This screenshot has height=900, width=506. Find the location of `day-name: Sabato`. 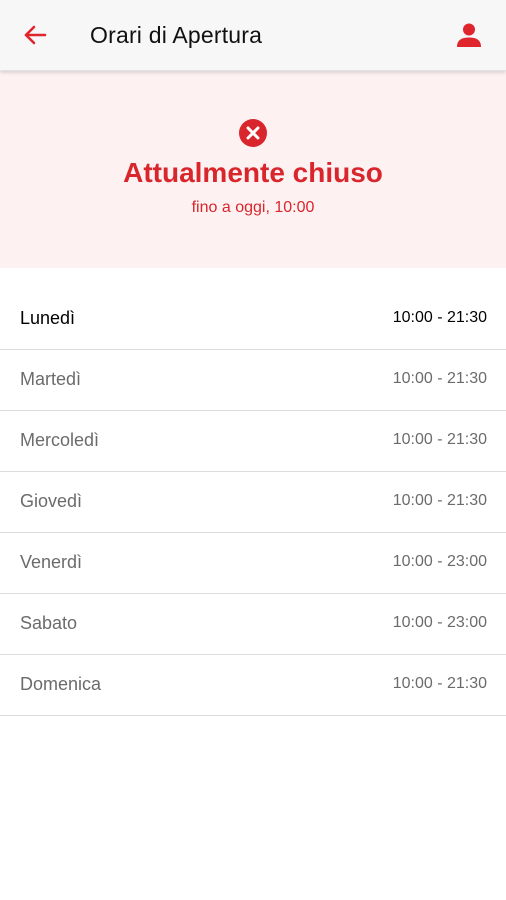

day-name: Sabato is located at coordinates (49, 623).